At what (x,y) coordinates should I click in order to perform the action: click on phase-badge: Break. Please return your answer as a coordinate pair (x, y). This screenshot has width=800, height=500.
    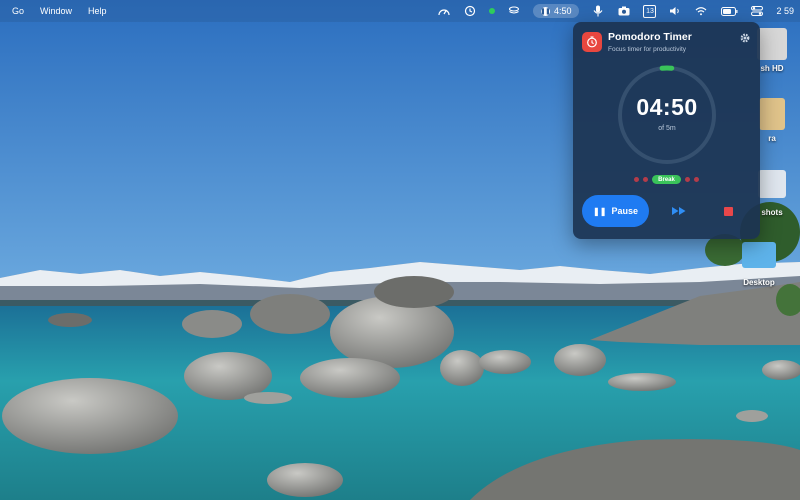
    Looking at the image, I should click on (666, 179).